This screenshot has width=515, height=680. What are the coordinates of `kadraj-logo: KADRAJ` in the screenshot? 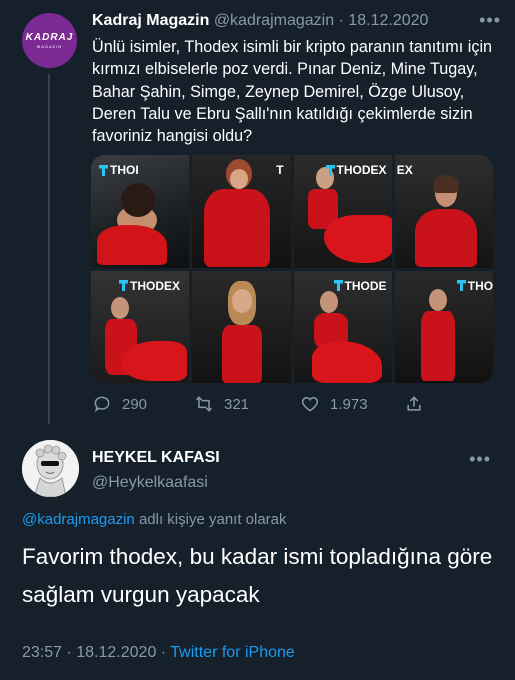 It's located at (49, 37).